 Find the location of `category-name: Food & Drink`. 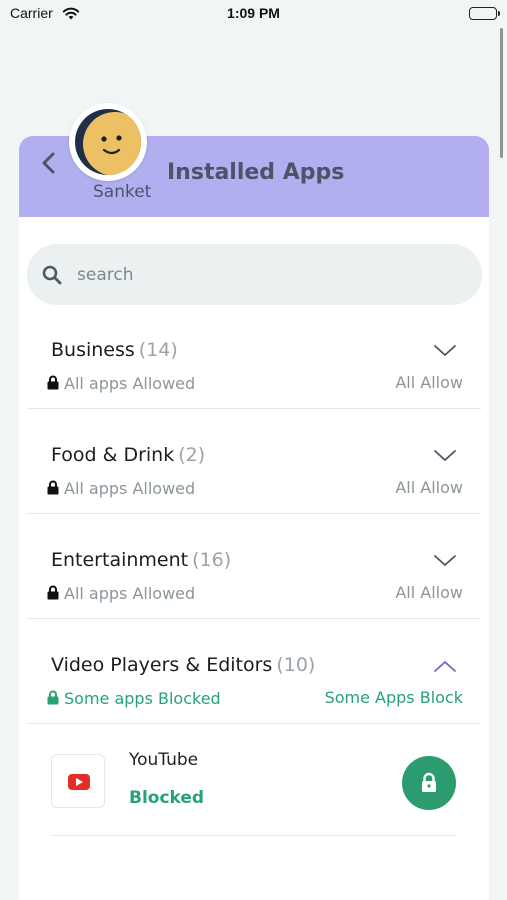

category-name: Food & Drink is located at coordinates (113, 455).